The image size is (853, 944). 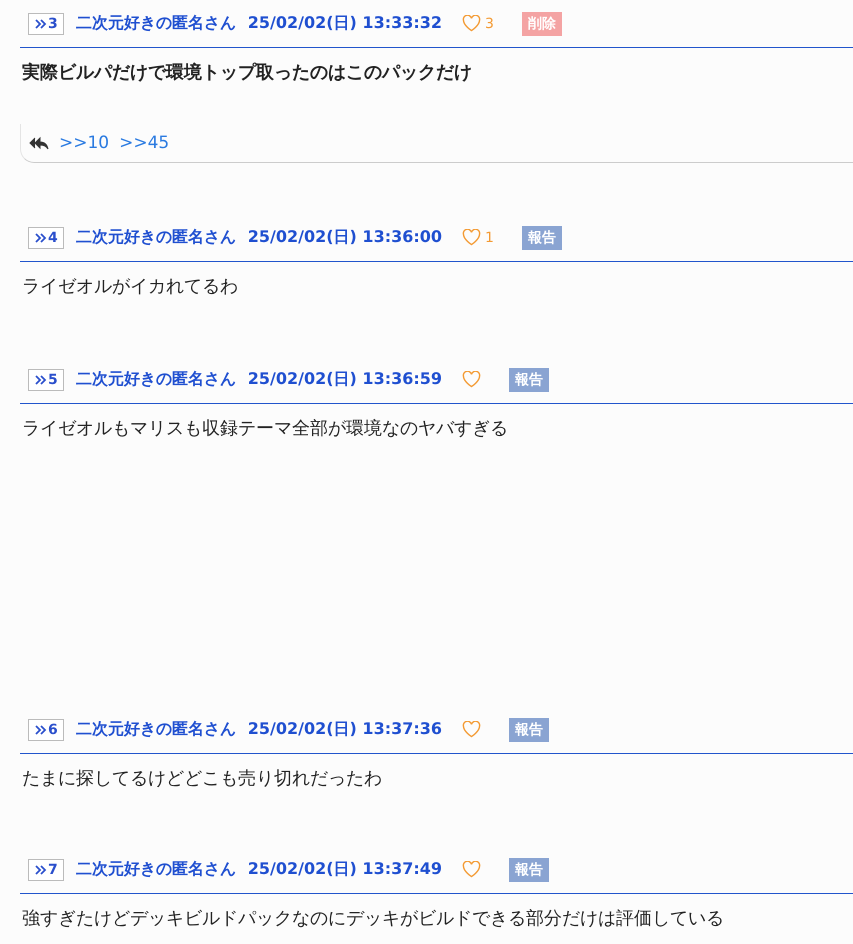 What do you see at coordinates (345, 237) in the screenshot?
I see `post-date: 25/02/02(日) 13:36:00` at bounding box center [345, 237].